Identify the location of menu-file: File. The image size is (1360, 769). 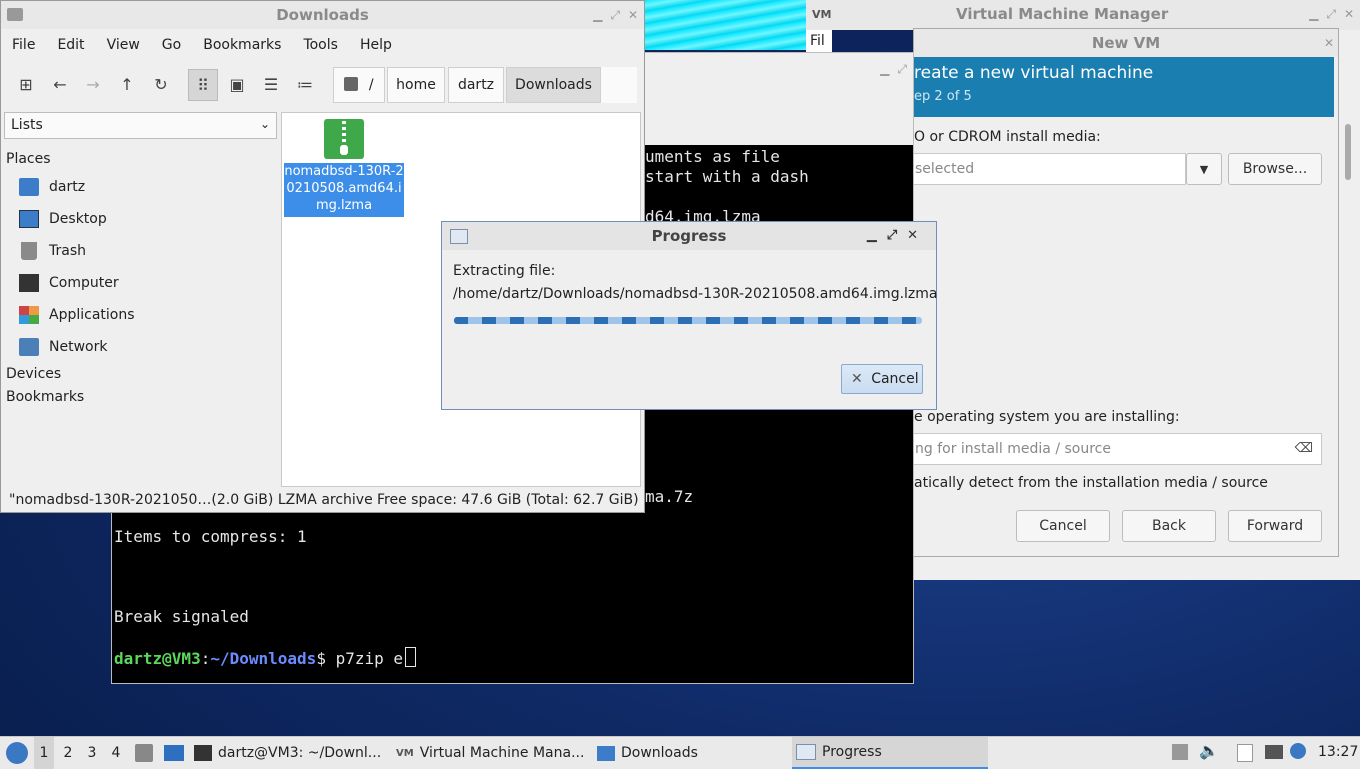
(23, 46).